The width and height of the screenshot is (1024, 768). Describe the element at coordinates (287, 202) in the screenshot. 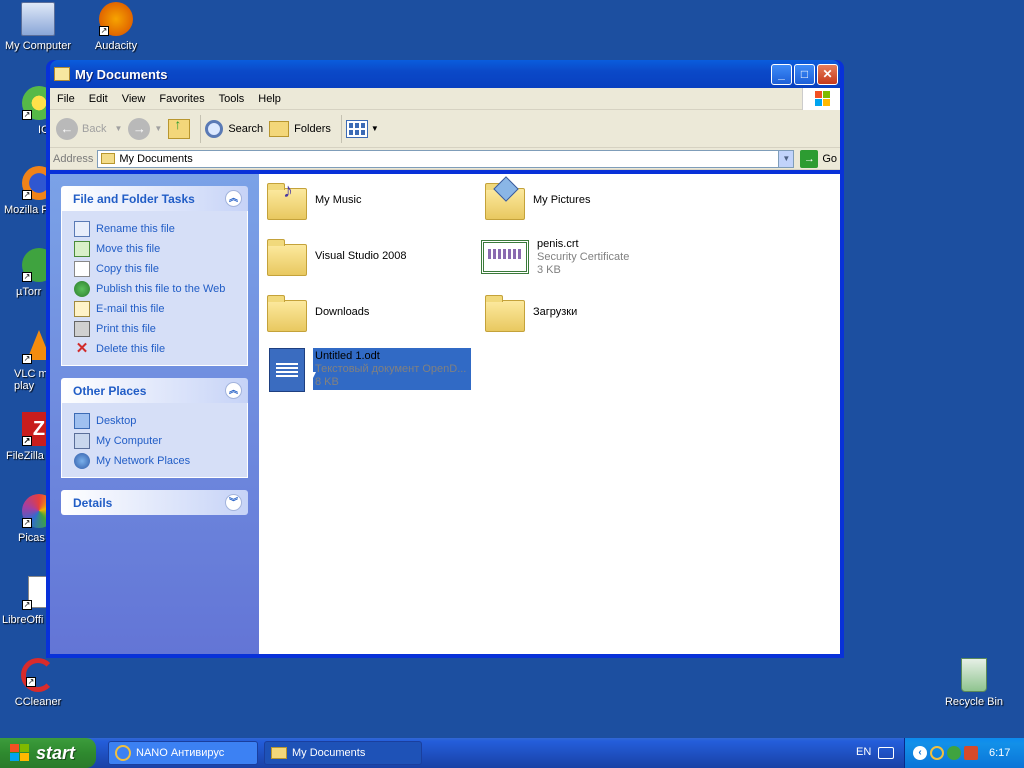

I see `music-folder-icon: ♪` at that location.